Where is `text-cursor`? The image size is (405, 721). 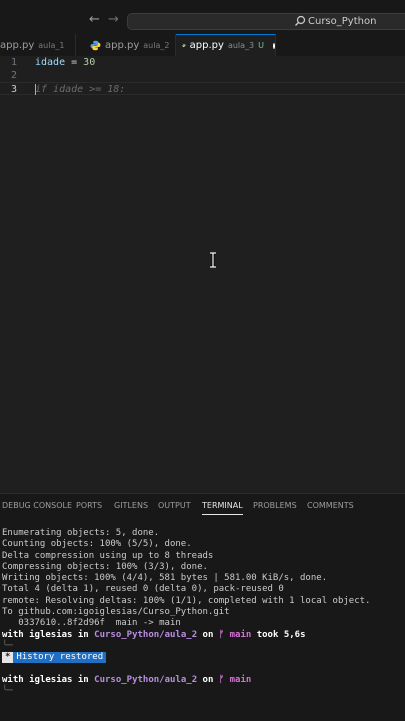 text-cursor is located at coordinates (35, 89).